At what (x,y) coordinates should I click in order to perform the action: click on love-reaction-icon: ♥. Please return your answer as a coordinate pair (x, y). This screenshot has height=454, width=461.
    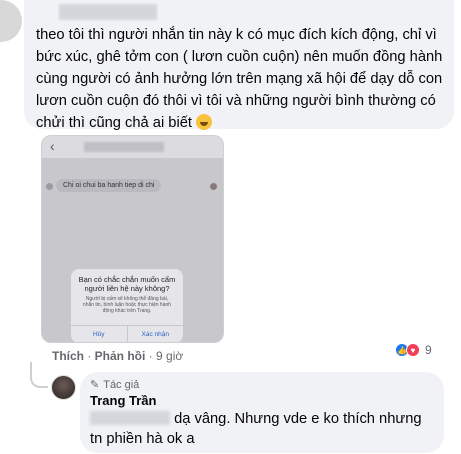
    Looking at the image, I should click on (413, 350).